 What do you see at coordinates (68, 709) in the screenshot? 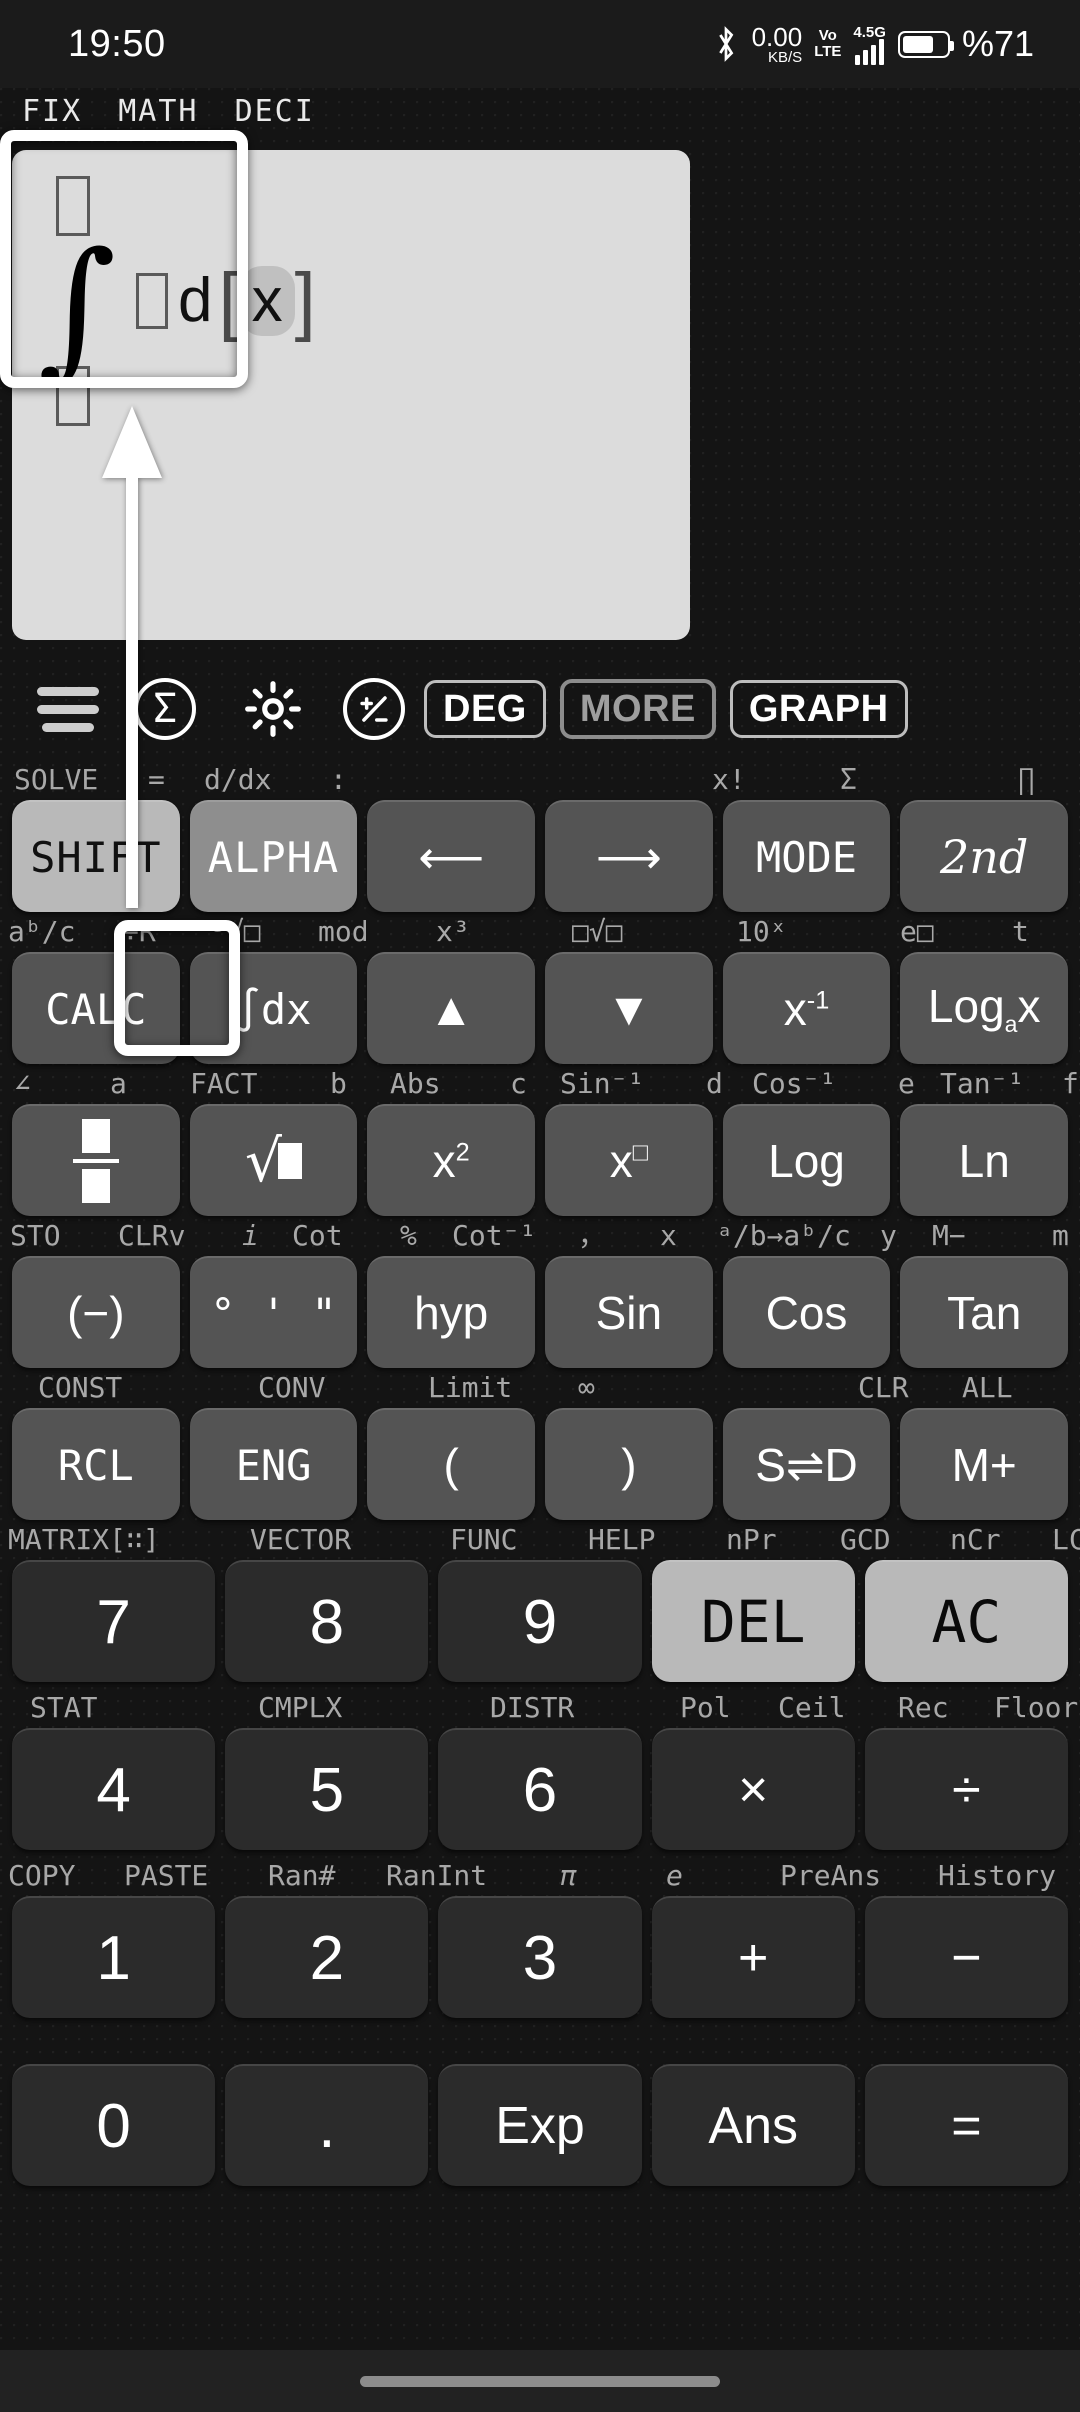
I see `hamburger-menu-icon` at bounding box center [68, 709].